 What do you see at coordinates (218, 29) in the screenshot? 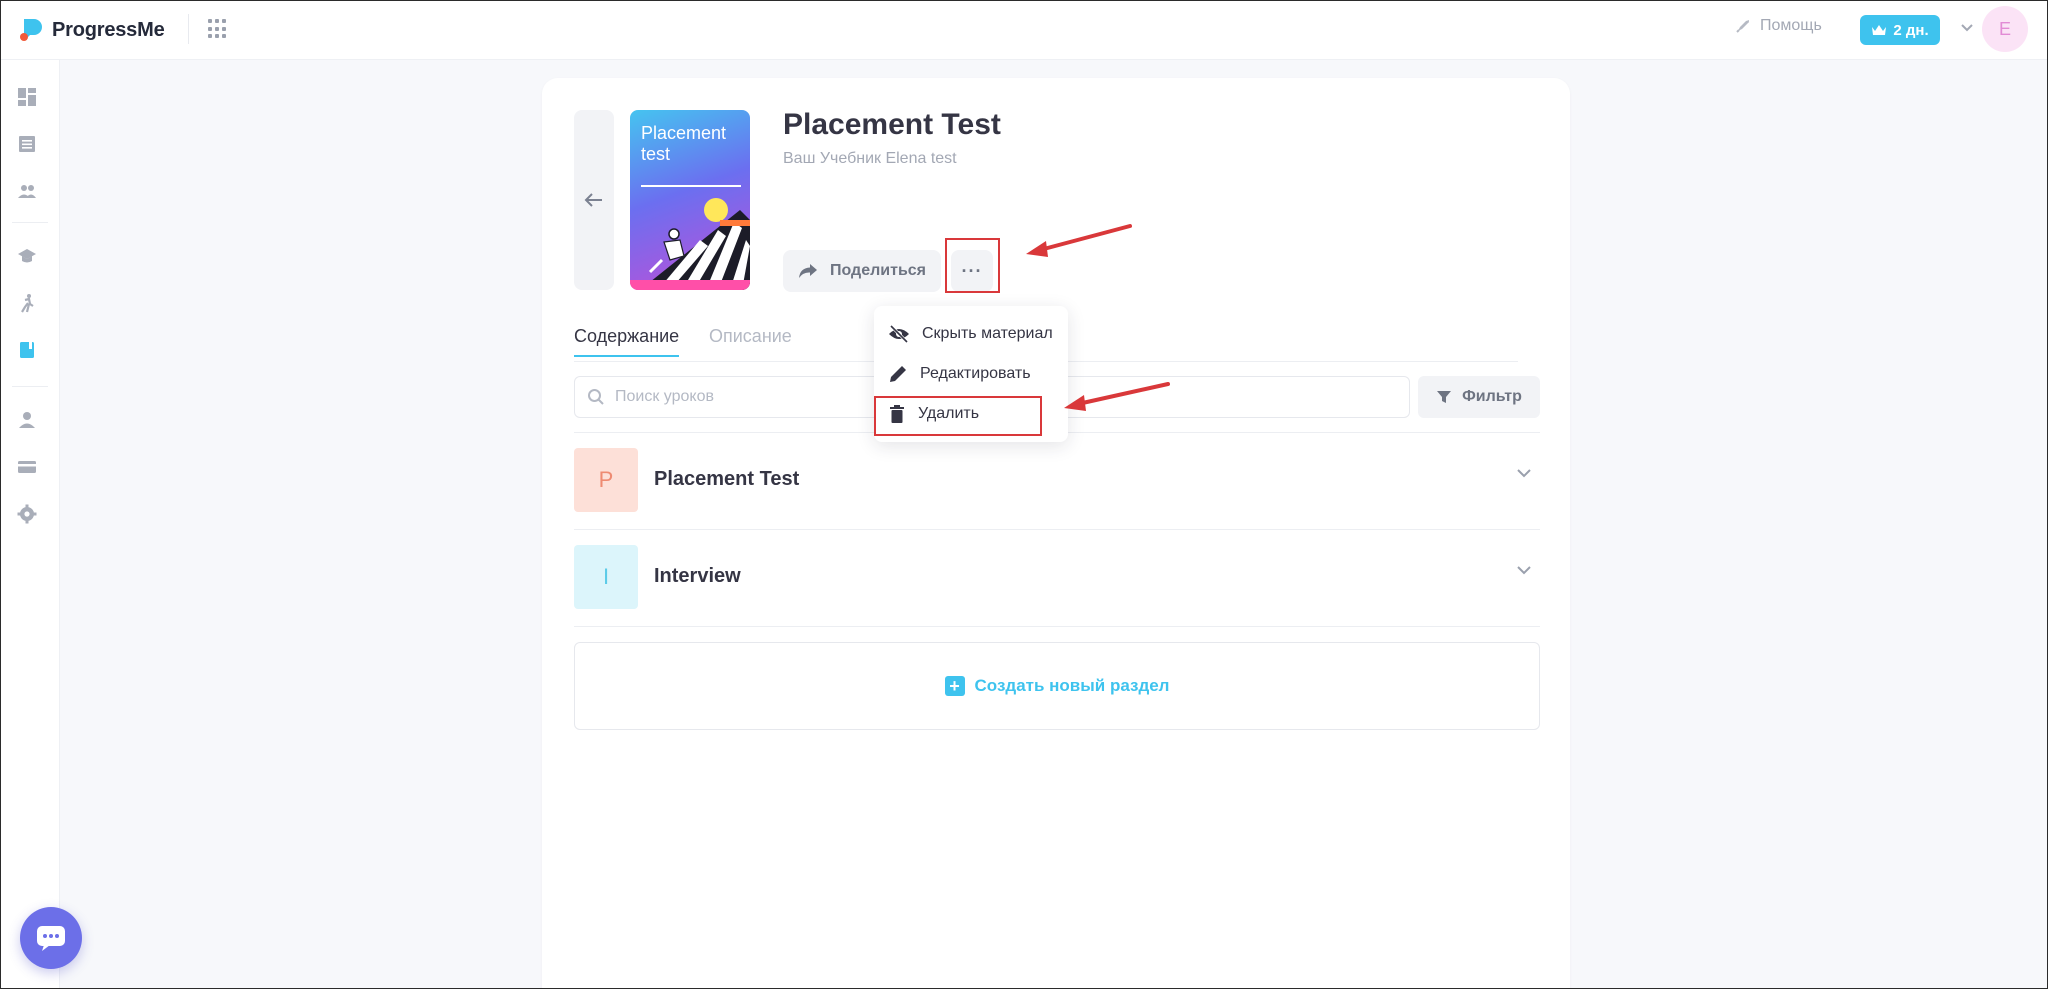
I see `apps-grid-icon` at bounding box center [218, 29].